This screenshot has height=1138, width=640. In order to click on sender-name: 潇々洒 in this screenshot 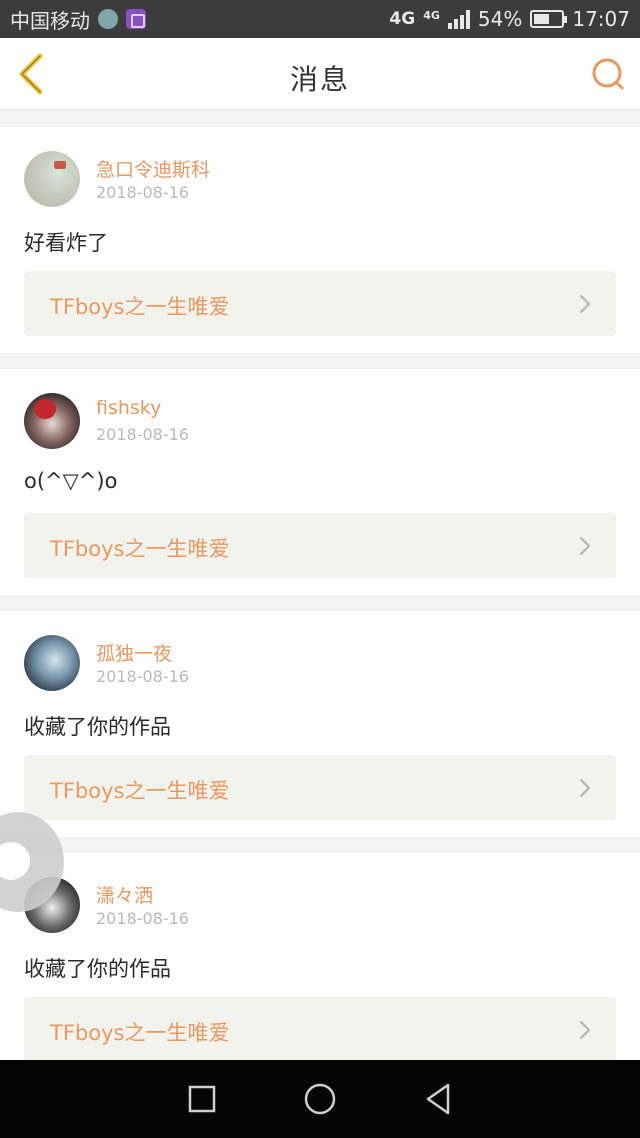, I will do `click(124, 894)`.